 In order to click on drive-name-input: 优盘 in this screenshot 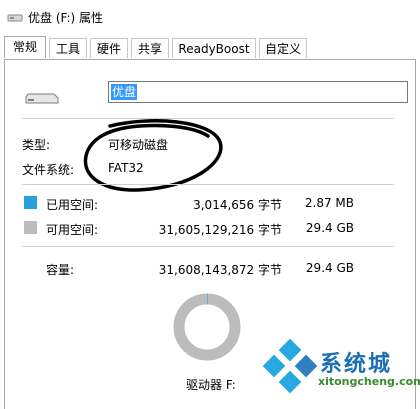, I will do `click(258, 92)`.